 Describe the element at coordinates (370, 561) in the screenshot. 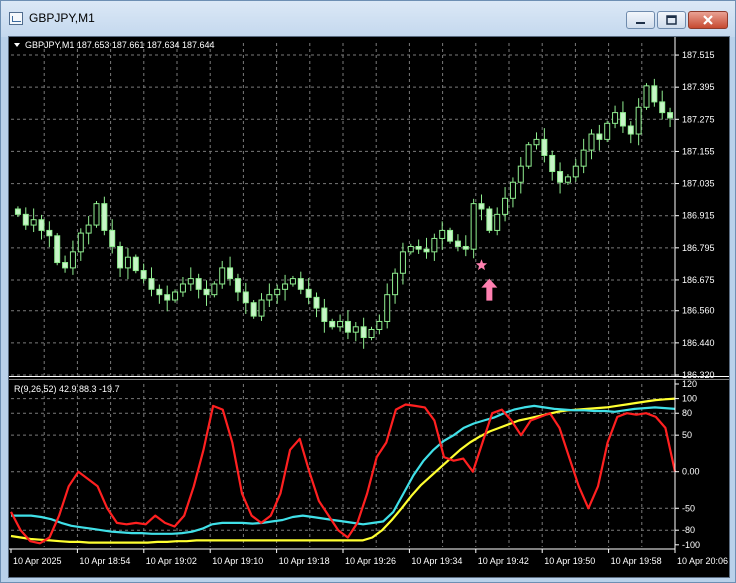

I see `time-tick-label: 10 Apr 19:26` at that location.